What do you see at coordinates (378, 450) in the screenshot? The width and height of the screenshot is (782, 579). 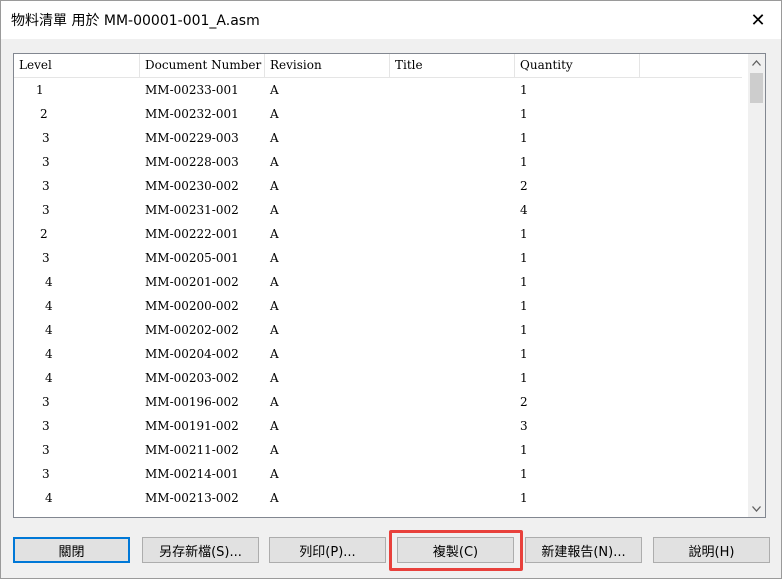 I see `table-row: 3 MM-00211-002 A 1` at bounding box center [378, 450].